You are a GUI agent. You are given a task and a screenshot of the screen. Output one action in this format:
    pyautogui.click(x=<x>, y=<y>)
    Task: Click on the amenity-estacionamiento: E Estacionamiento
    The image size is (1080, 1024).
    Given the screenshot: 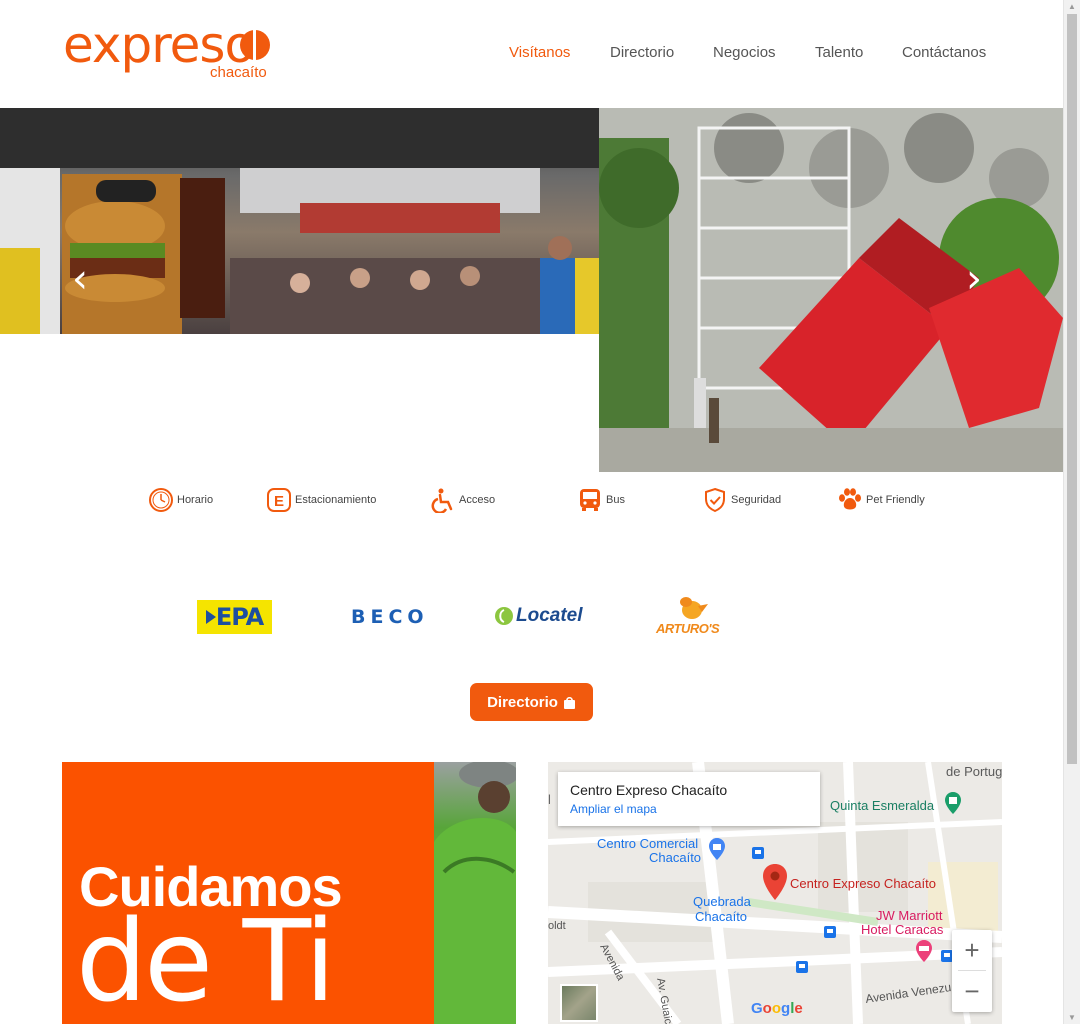 What is the action you would take?
    pyautogui.click(x=321, y=500)
    